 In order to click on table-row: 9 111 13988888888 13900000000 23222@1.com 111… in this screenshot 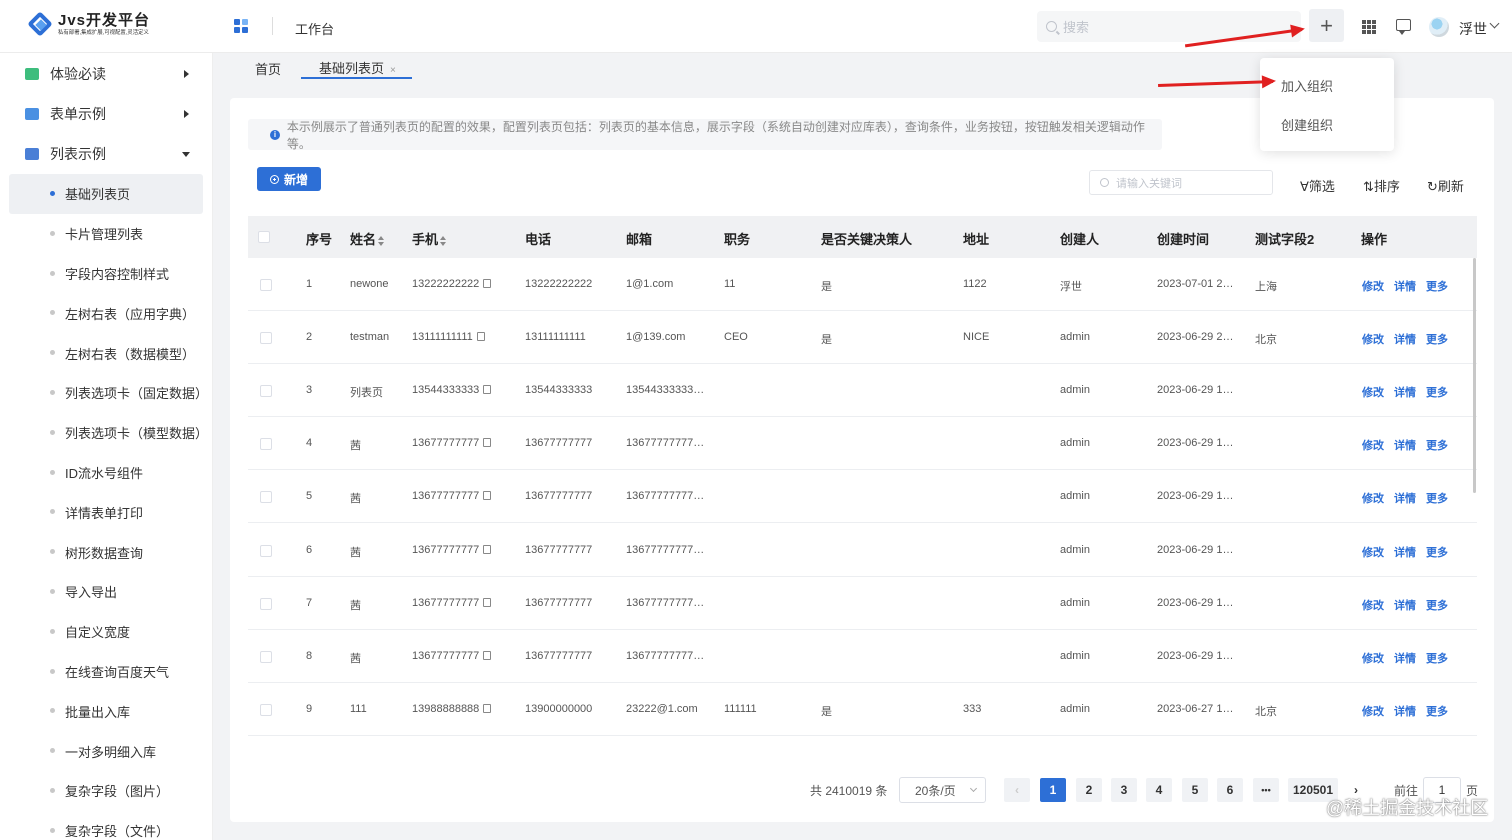, I will do `click(862, 709)`.